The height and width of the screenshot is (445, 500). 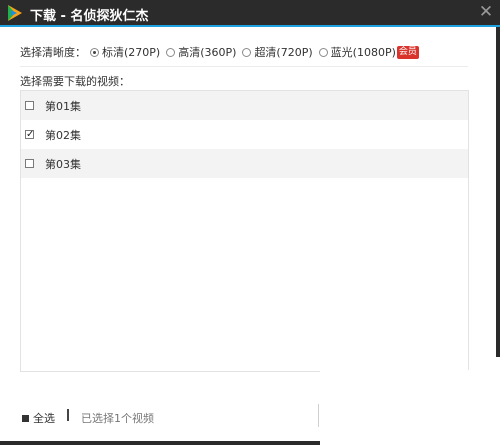 I want to click on definition-option-label: 超清(720P), so click(x=283, y=52).